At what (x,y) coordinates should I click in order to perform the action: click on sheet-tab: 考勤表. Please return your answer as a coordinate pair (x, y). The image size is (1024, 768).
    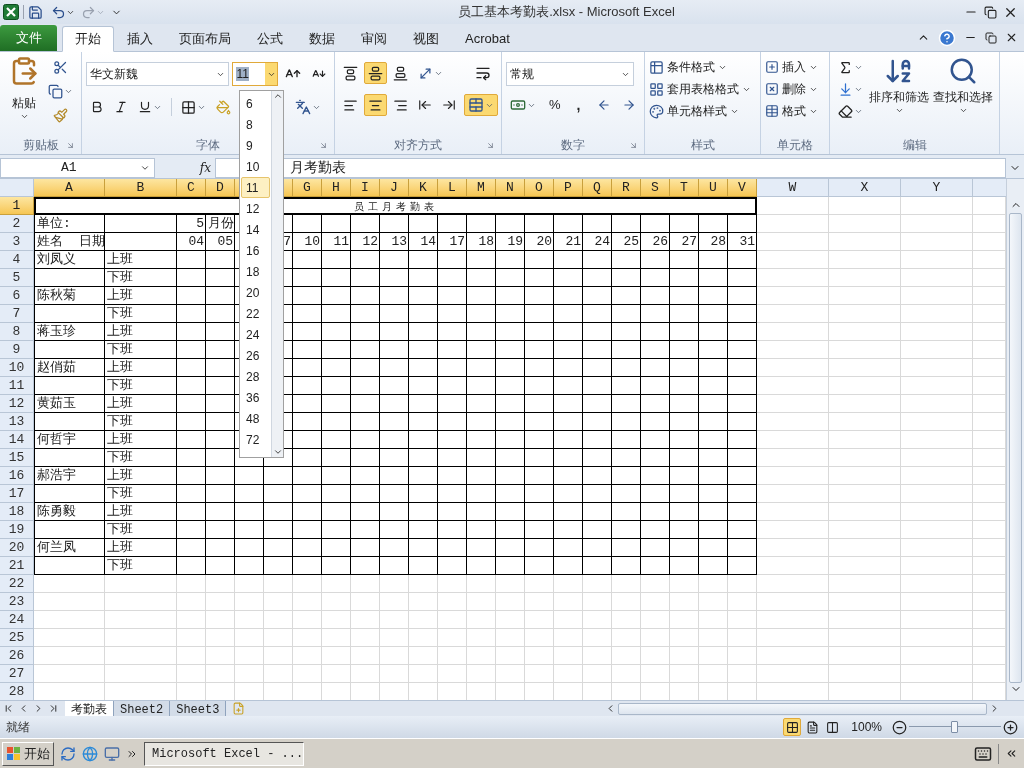
    Looking at the image, I should click on (89, 708).